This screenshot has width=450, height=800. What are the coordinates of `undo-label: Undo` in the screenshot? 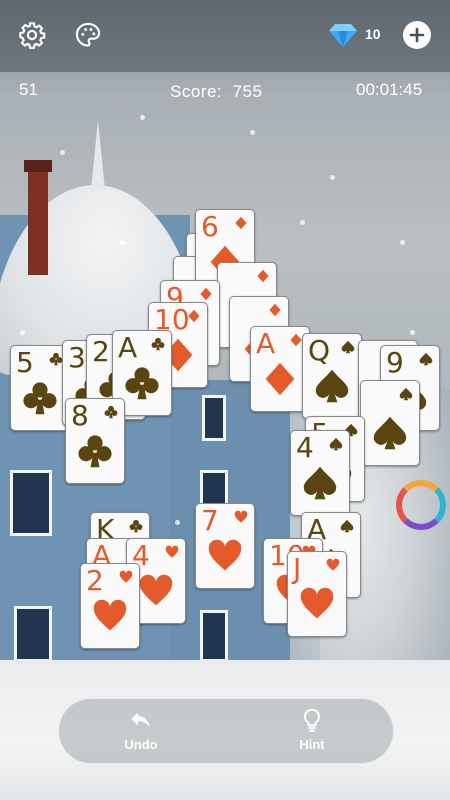 It's located at (141, 744).